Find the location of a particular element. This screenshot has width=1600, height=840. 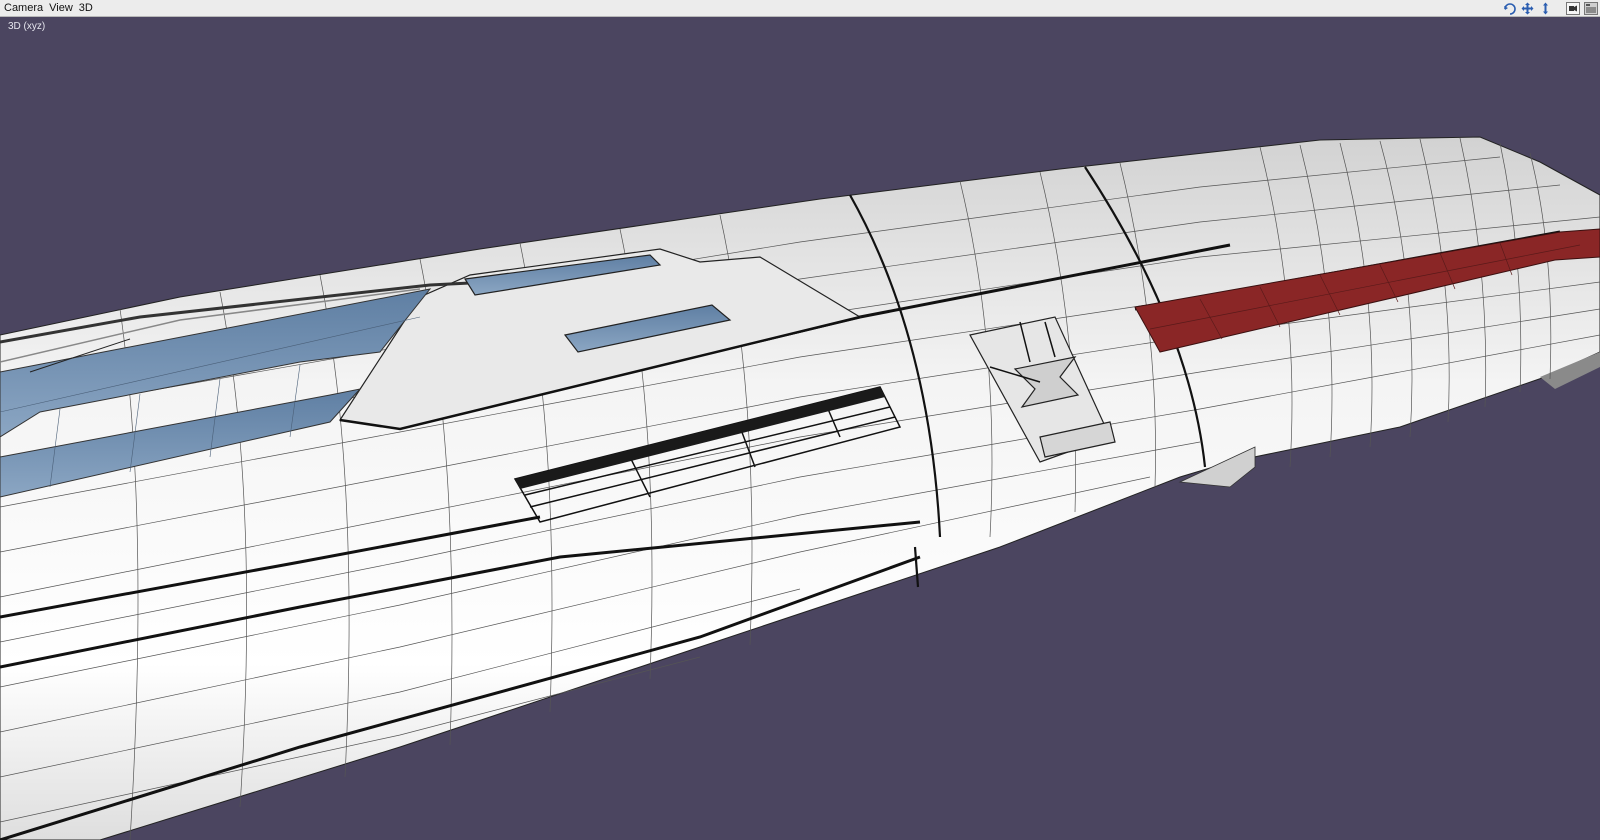

camera-icon is located at coordinates (1573, 8).